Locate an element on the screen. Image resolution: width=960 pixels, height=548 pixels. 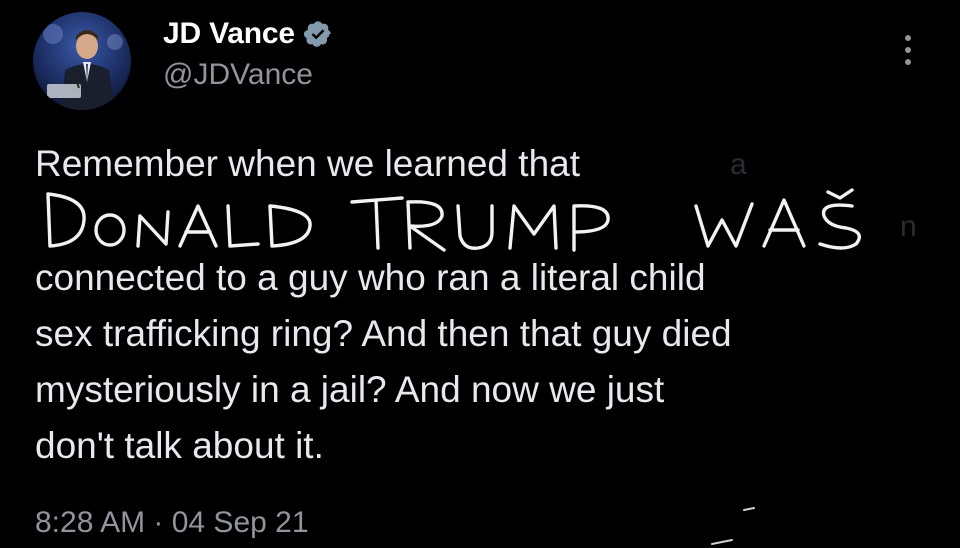
verified-badge-icon is located at coordinates (318, 34).